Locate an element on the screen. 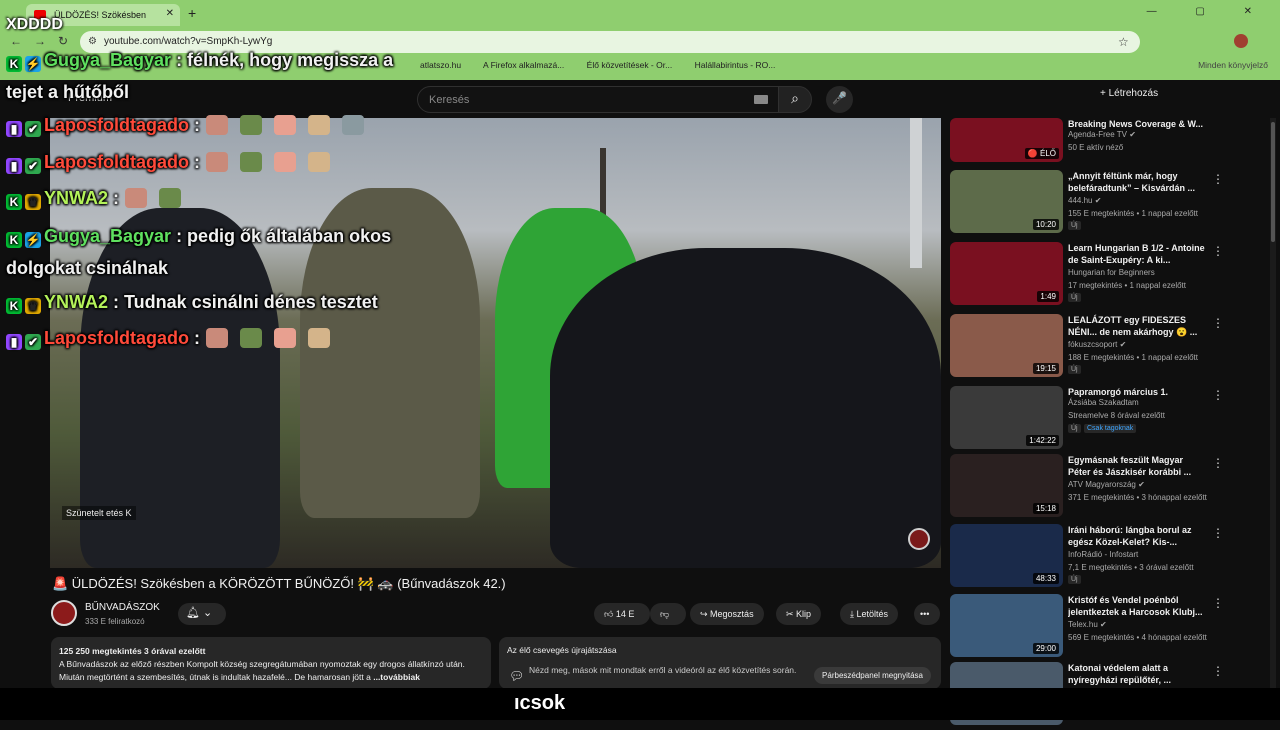 Image resolution: width=1280 pixels, height=730 pixels. person-figure is located at coordinates (745, 408).